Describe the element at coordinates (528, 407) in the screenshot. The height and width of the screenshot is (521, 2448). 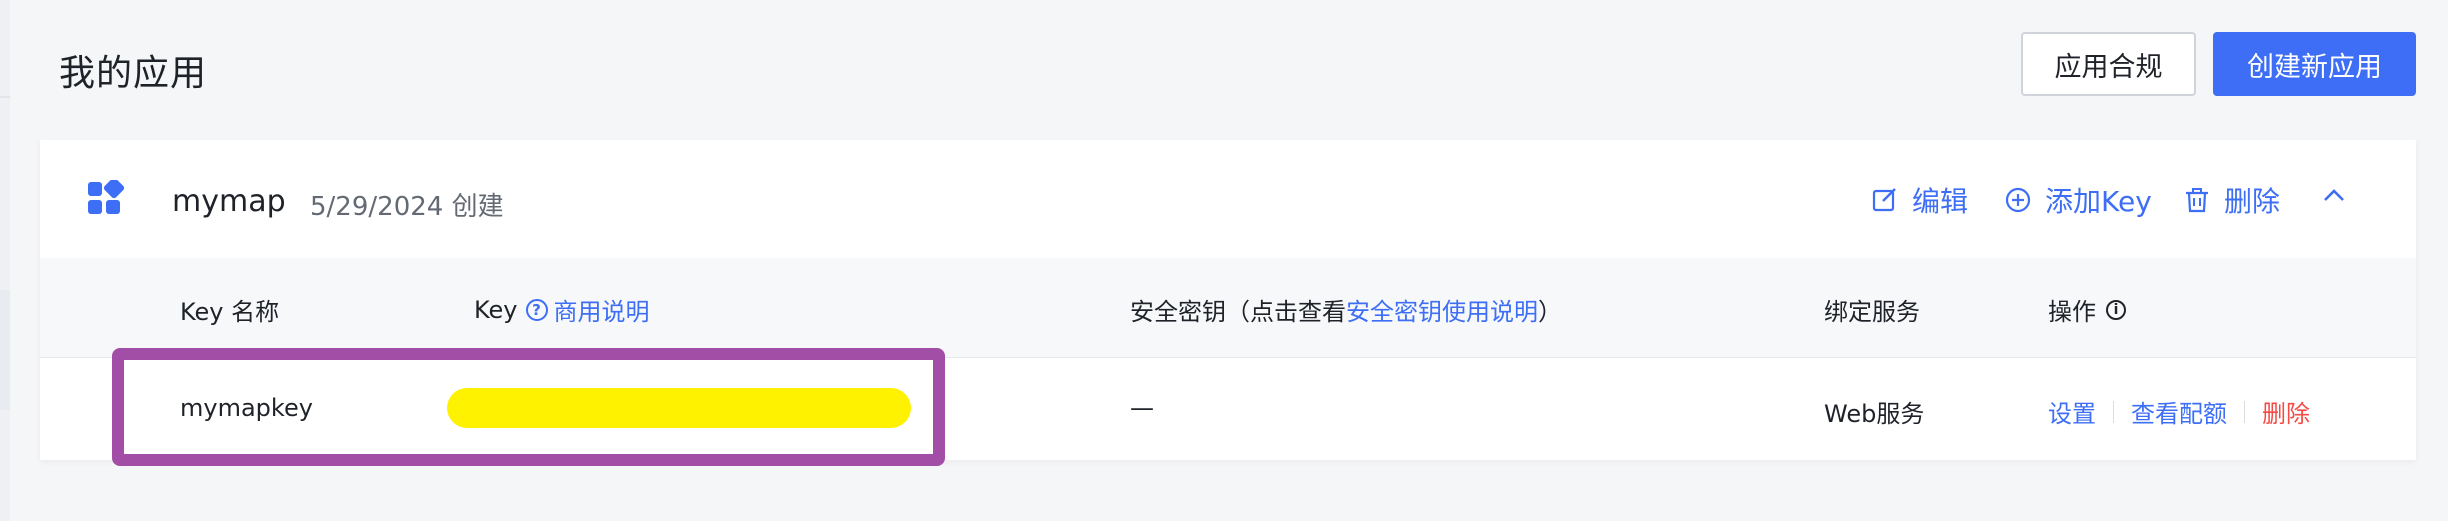
I see `annotation-highlight-box` at that location.